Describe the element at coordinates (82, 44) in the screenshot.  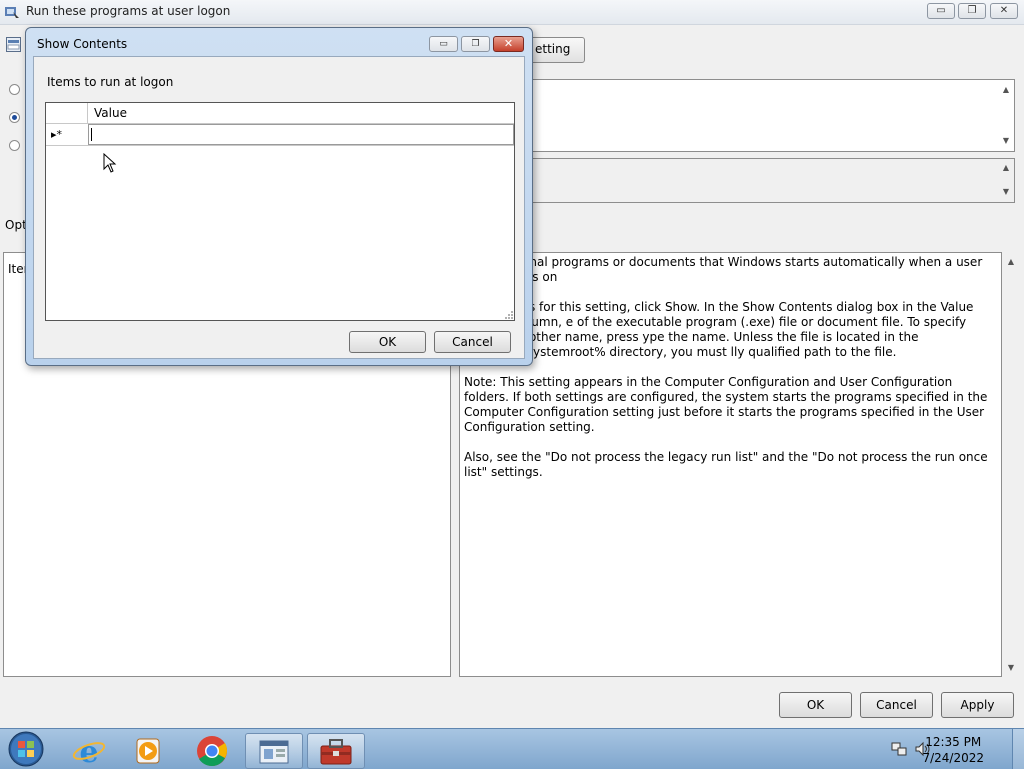
I see `dialog-title: Show Contents` at that location.